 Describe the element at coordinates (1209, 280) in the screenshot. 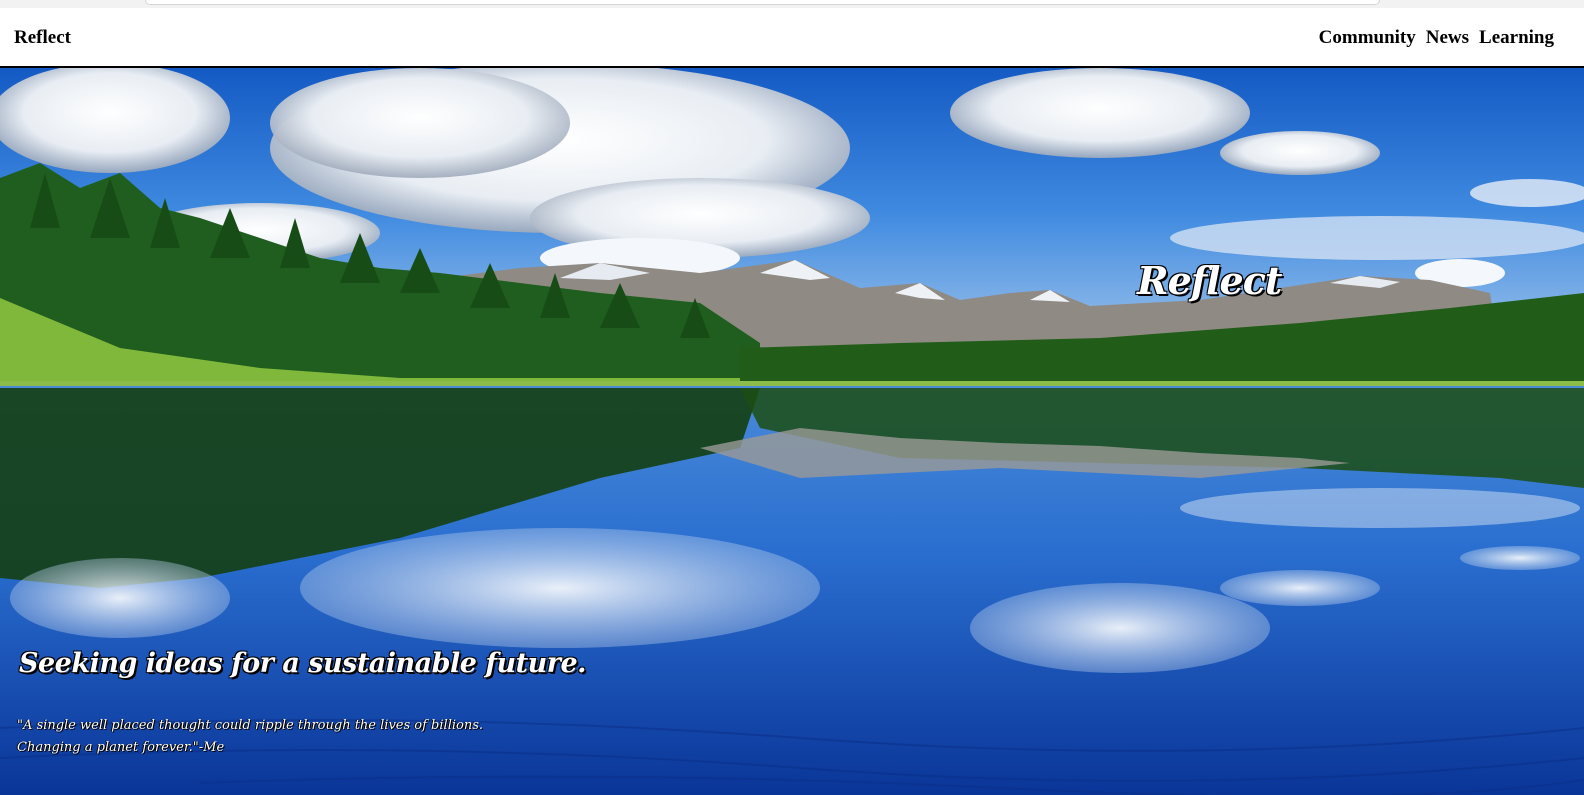

I see `hero-logo: Reflect` at that location.